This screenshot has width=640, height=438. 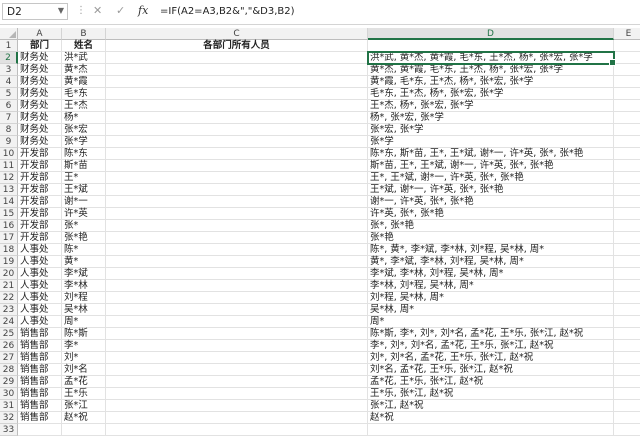 I want to click on cell-d: 陈*, 黄*, 李*斌, 李*林, 刘*程, 吴*林, 周*, so click(x=491, y=250).